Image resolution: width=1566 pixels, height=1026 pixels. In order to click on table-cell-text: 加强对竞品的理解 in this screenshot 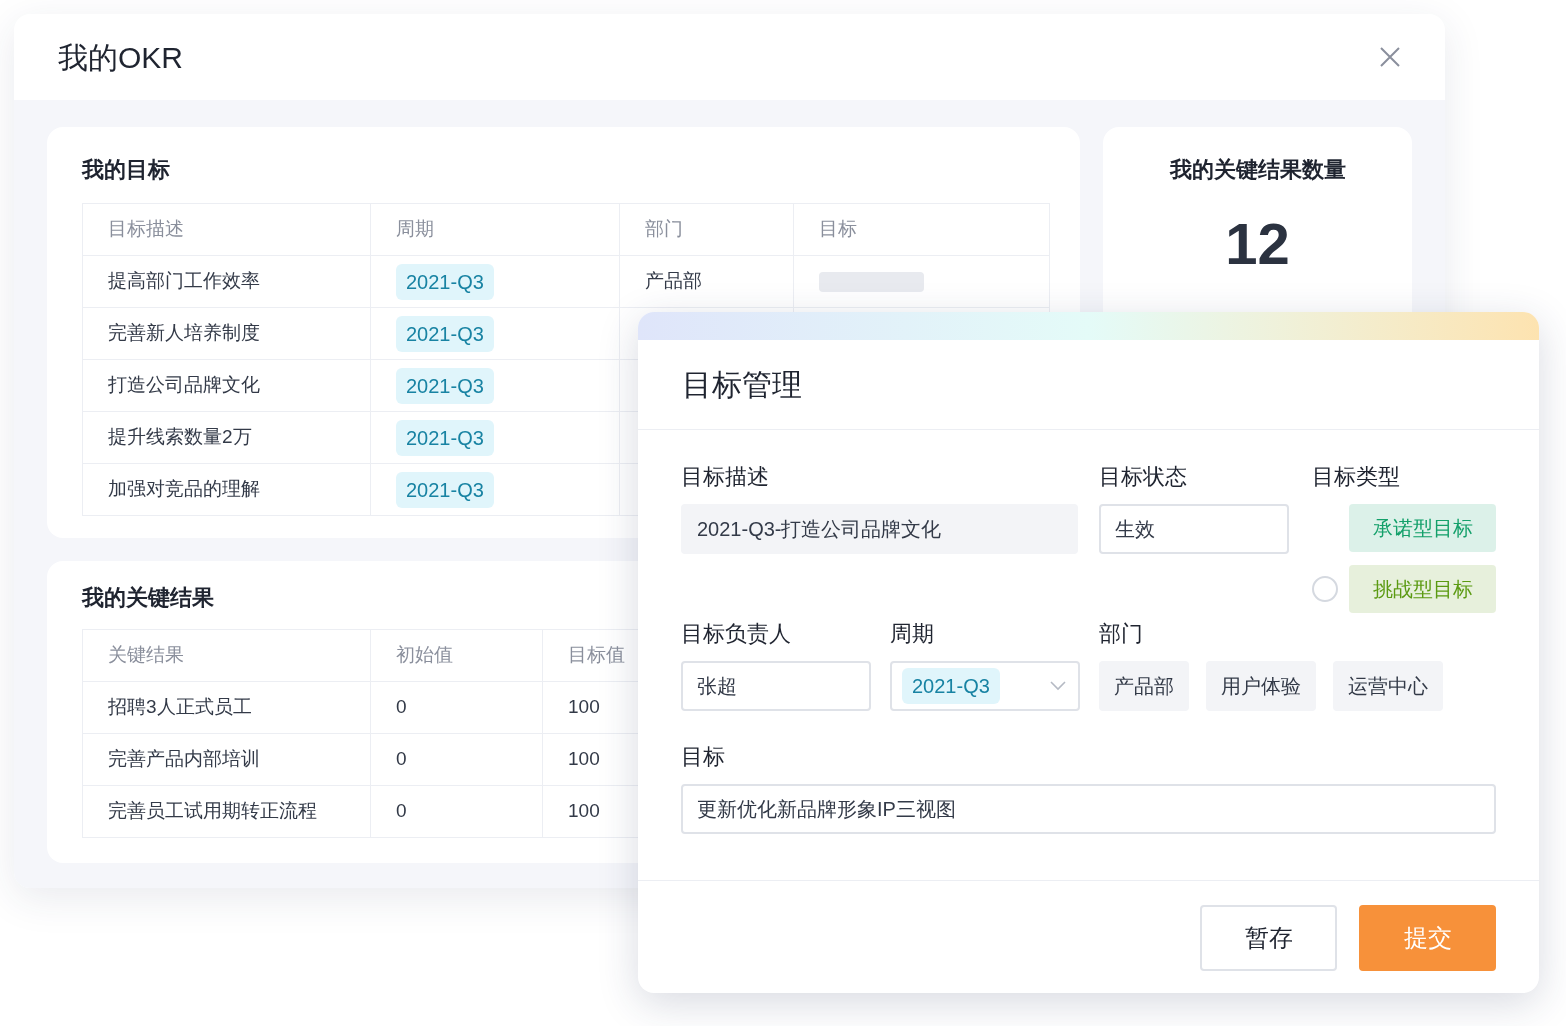, I will do `click(184, 489)`.